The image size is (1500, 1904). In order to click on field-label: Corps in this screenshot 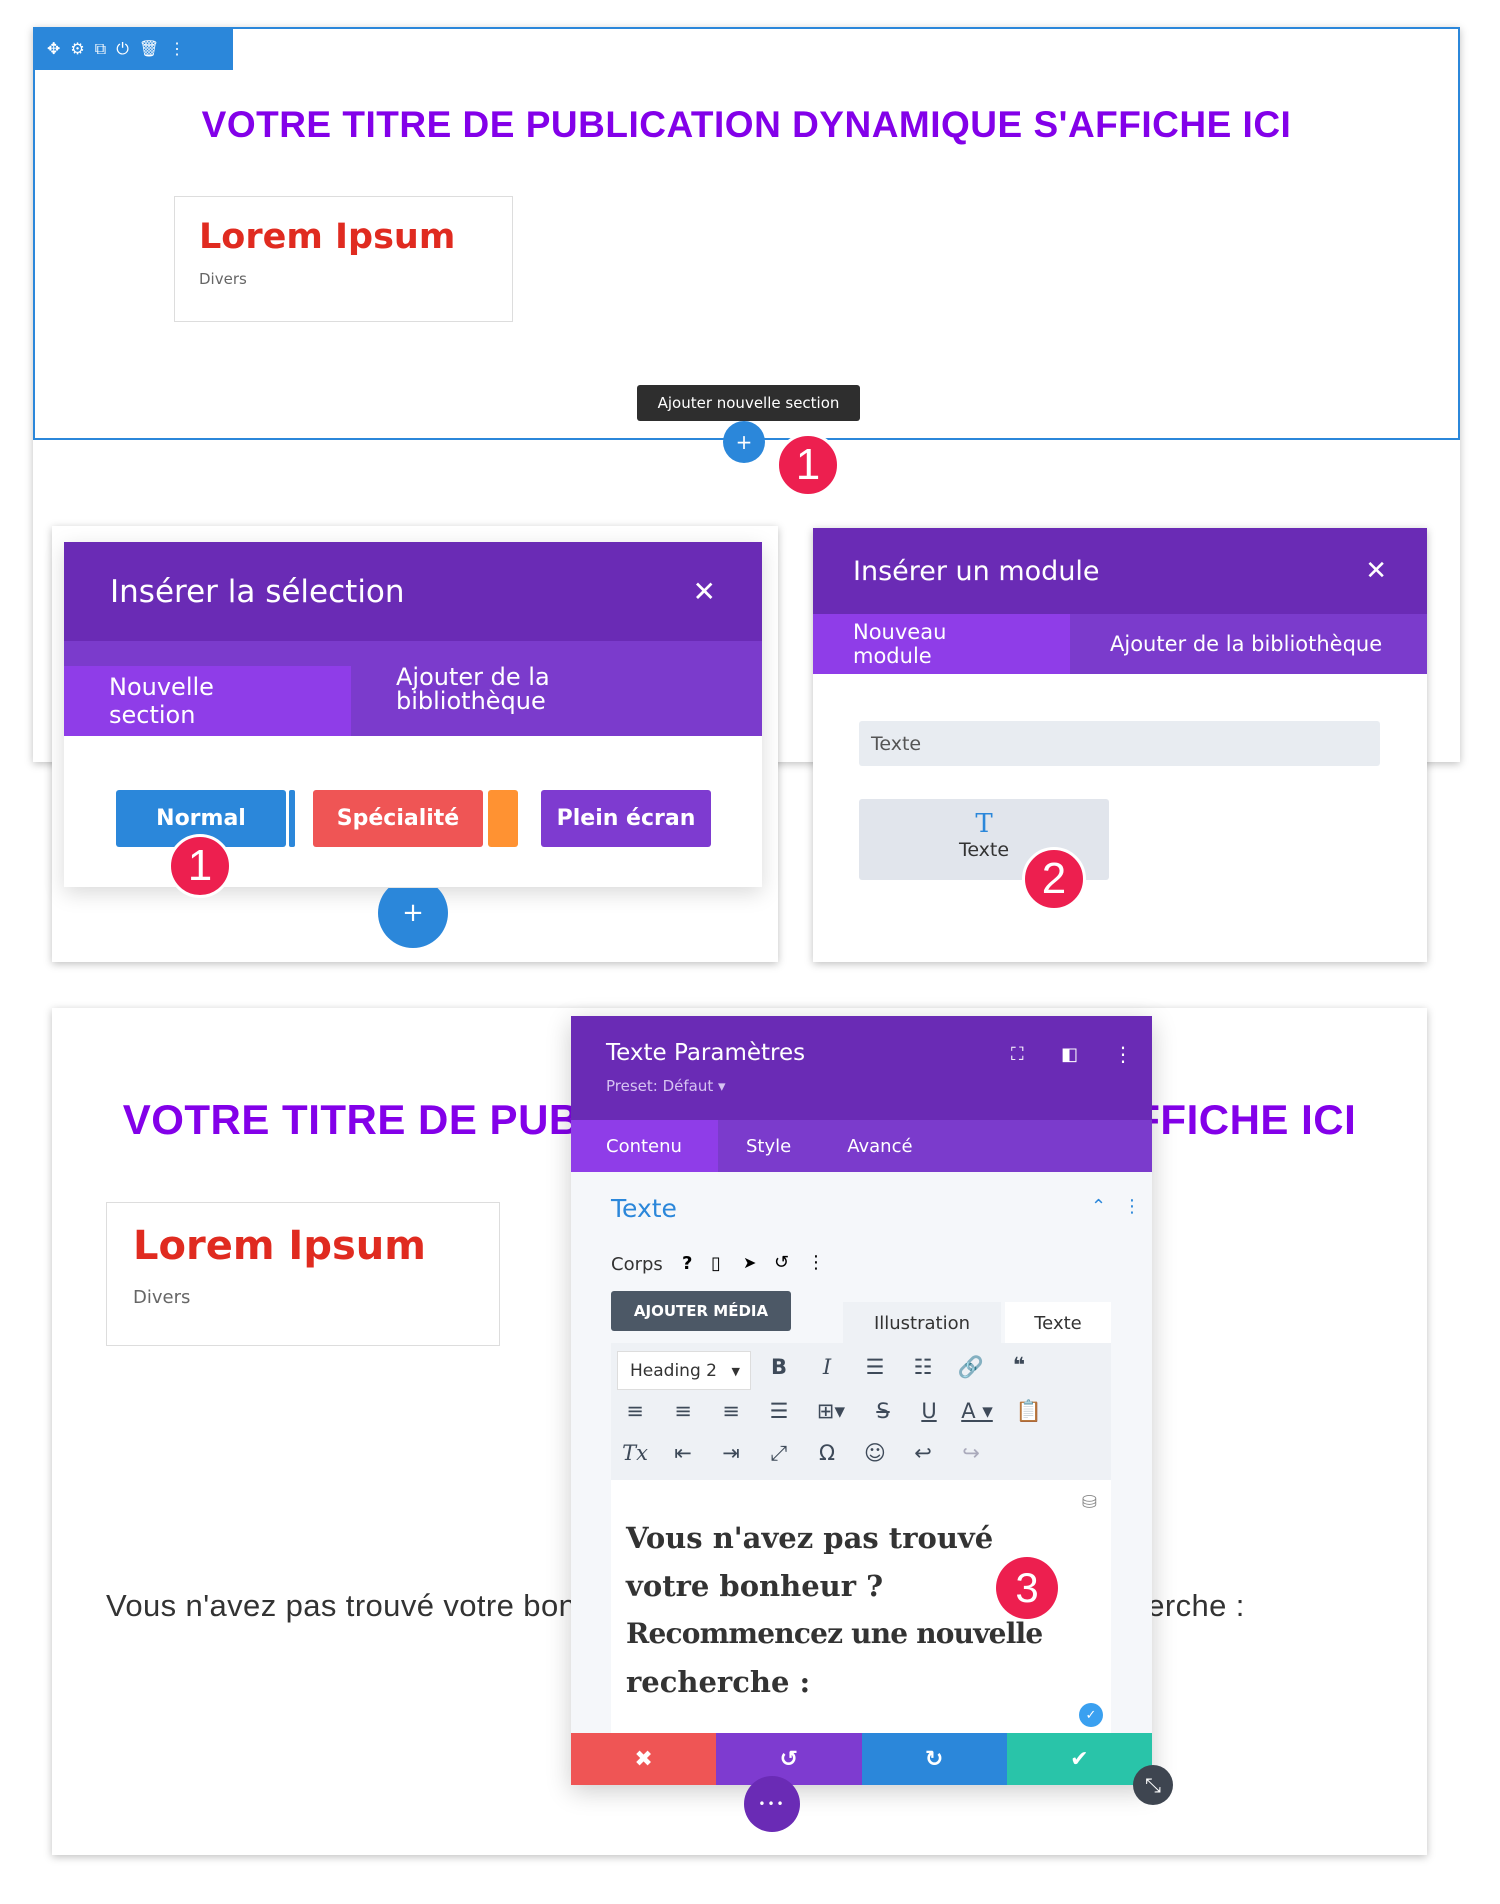, I will do `click(637, 1264)`.